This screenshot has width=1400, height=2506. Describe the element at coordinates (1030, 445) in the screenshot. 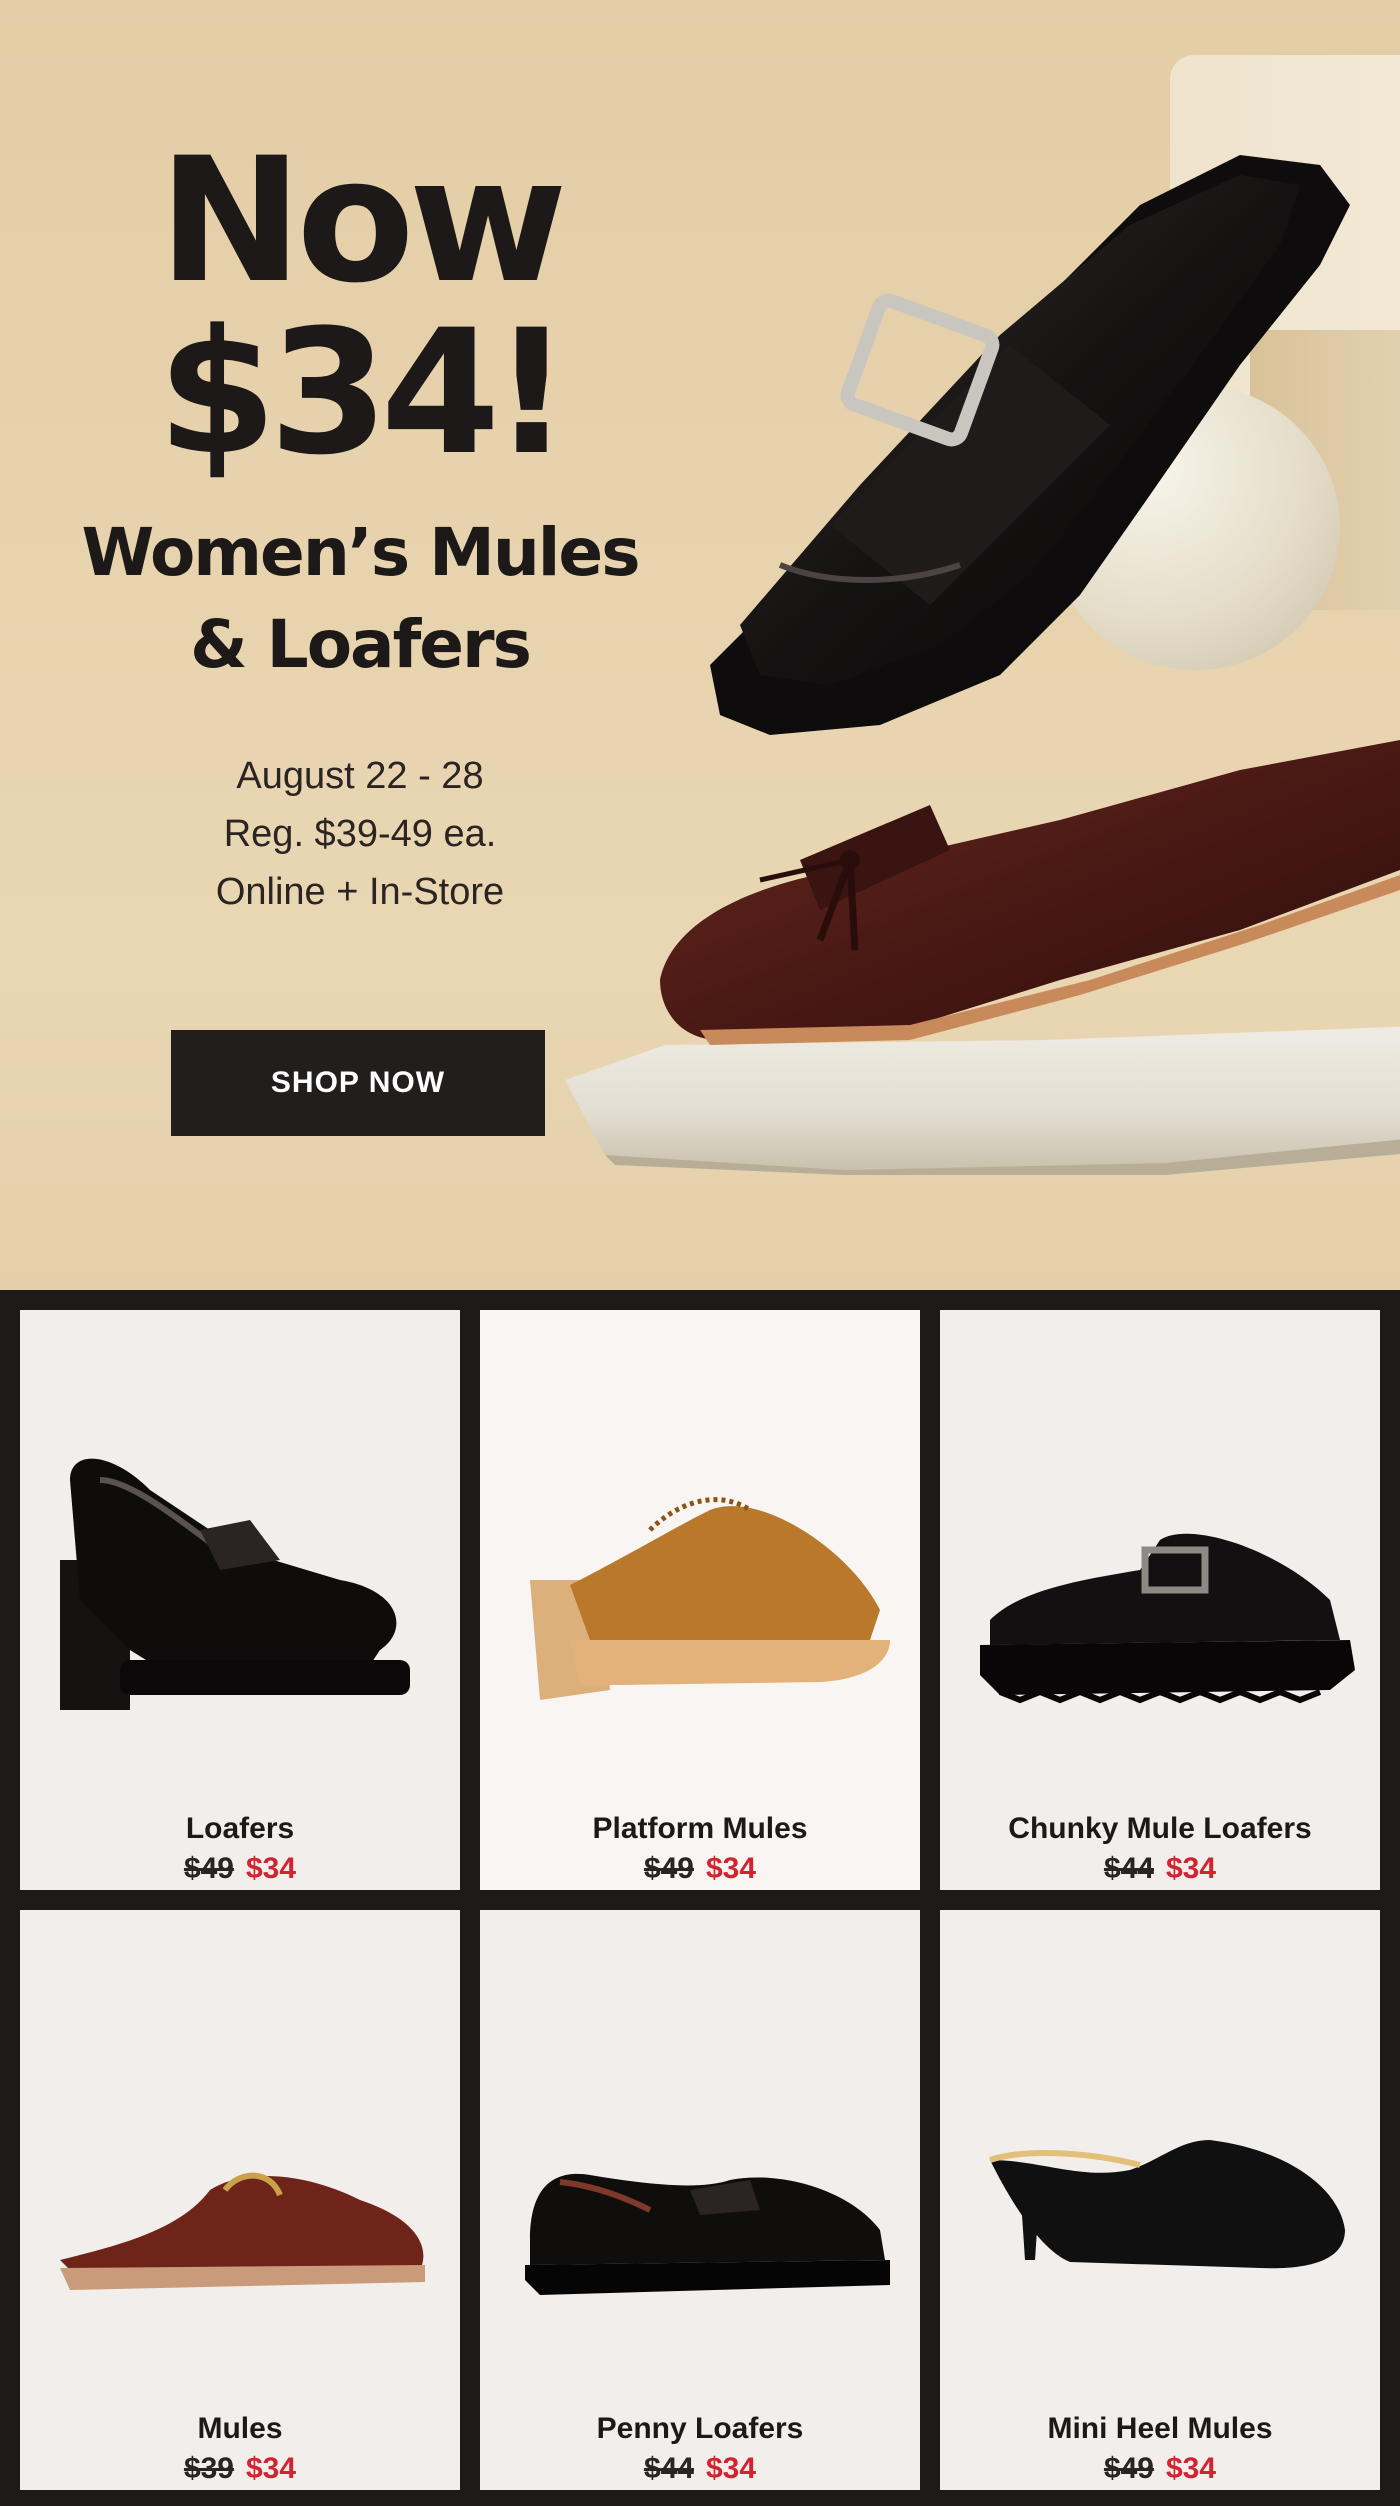

I see `black-buckle-mule-image` at that location.